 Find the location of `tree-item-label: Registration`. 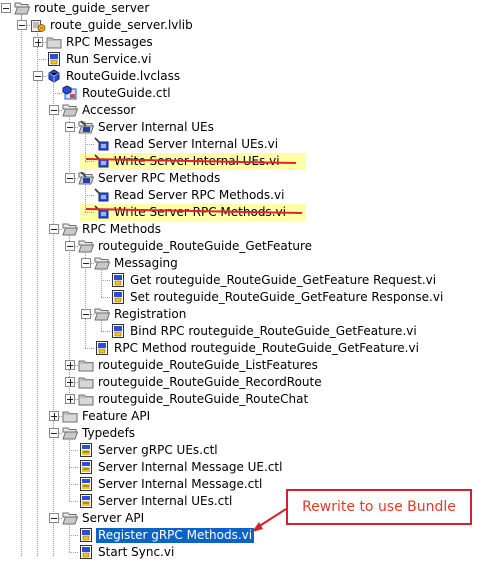

tree-item-label: Registration is located at coordinates (150, 314).